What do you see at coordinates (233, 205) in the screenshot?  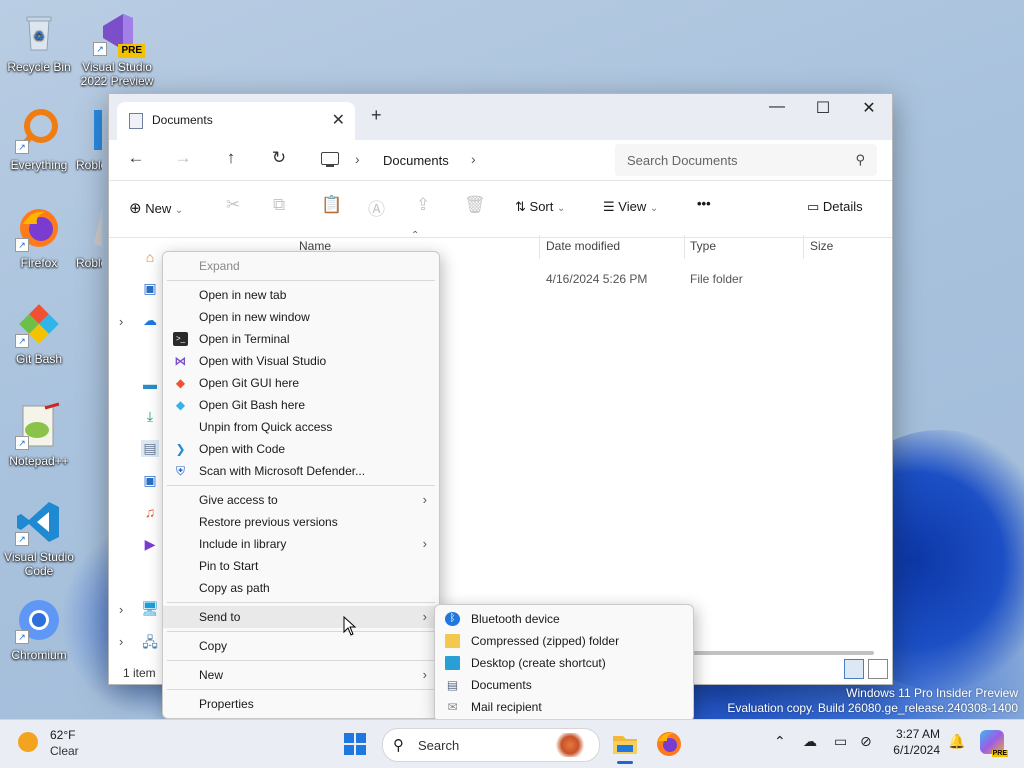 I see `cut-icon: ✂` at bounding box center [233, 205].